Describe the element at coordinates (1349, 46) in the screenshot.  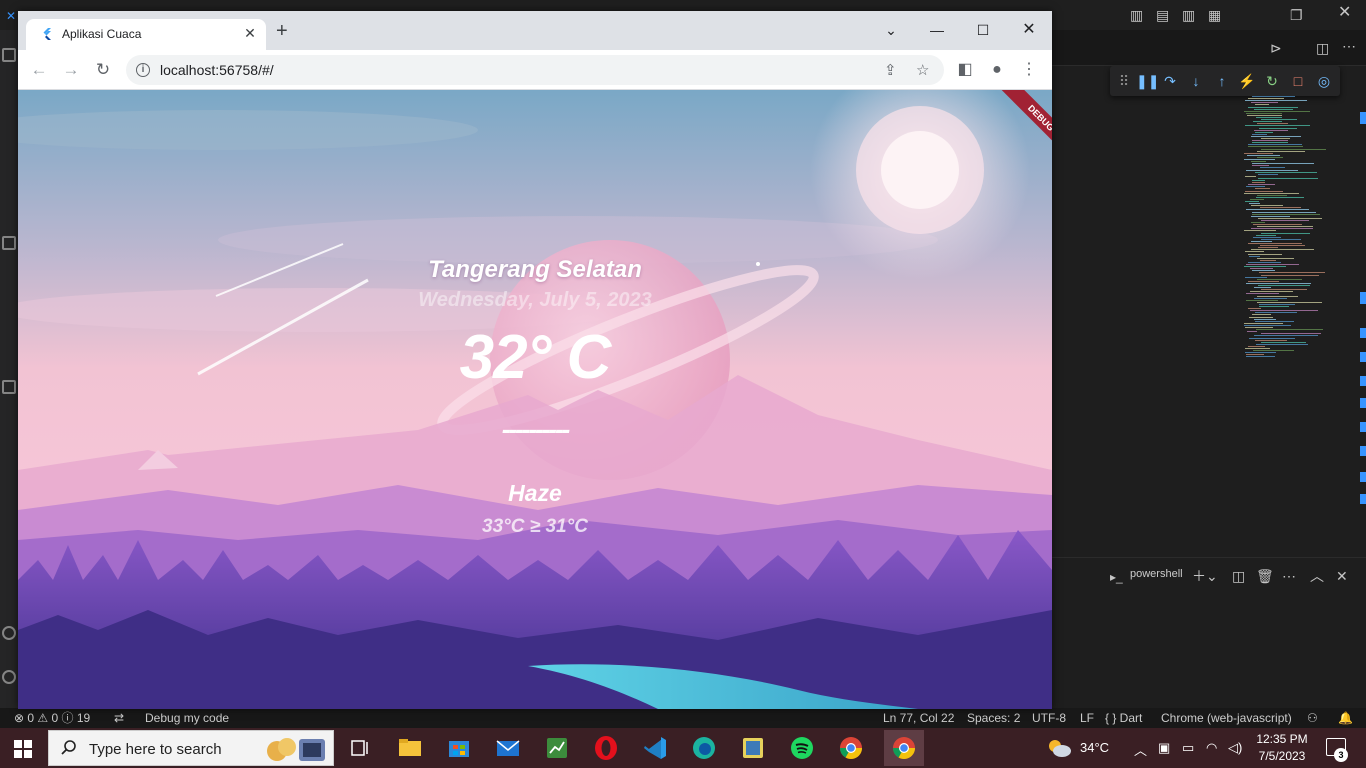
I see `more-actions-icon: ⋯` at that location.